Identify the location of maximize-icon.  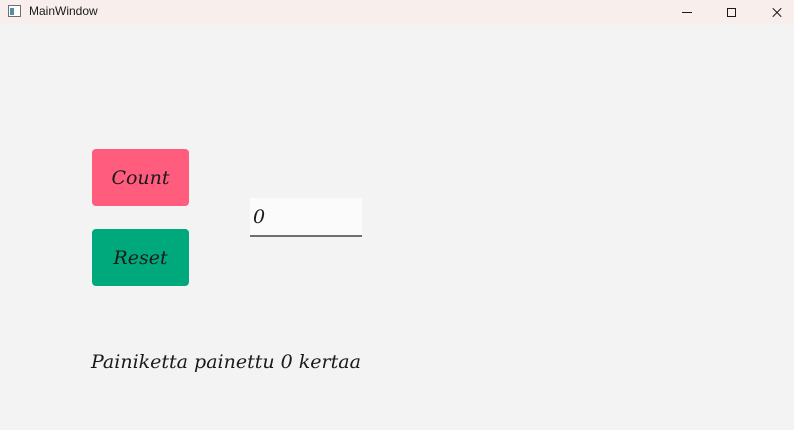
(731, 12).